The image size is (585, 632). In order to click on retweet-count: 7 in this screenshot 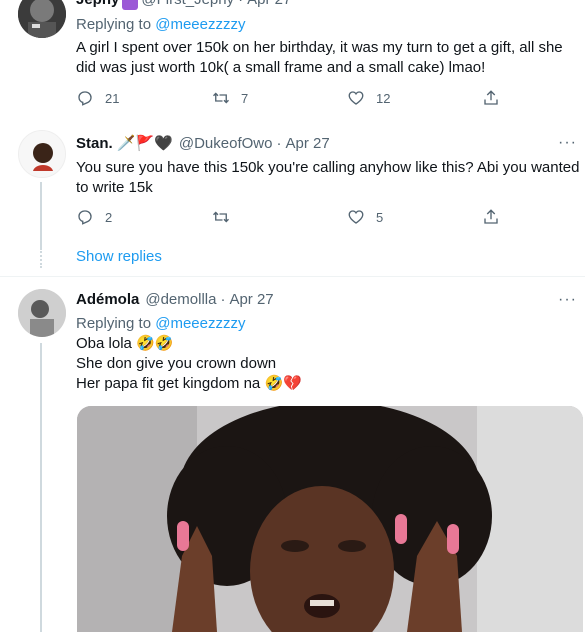, I will do `click(245, 98)`.